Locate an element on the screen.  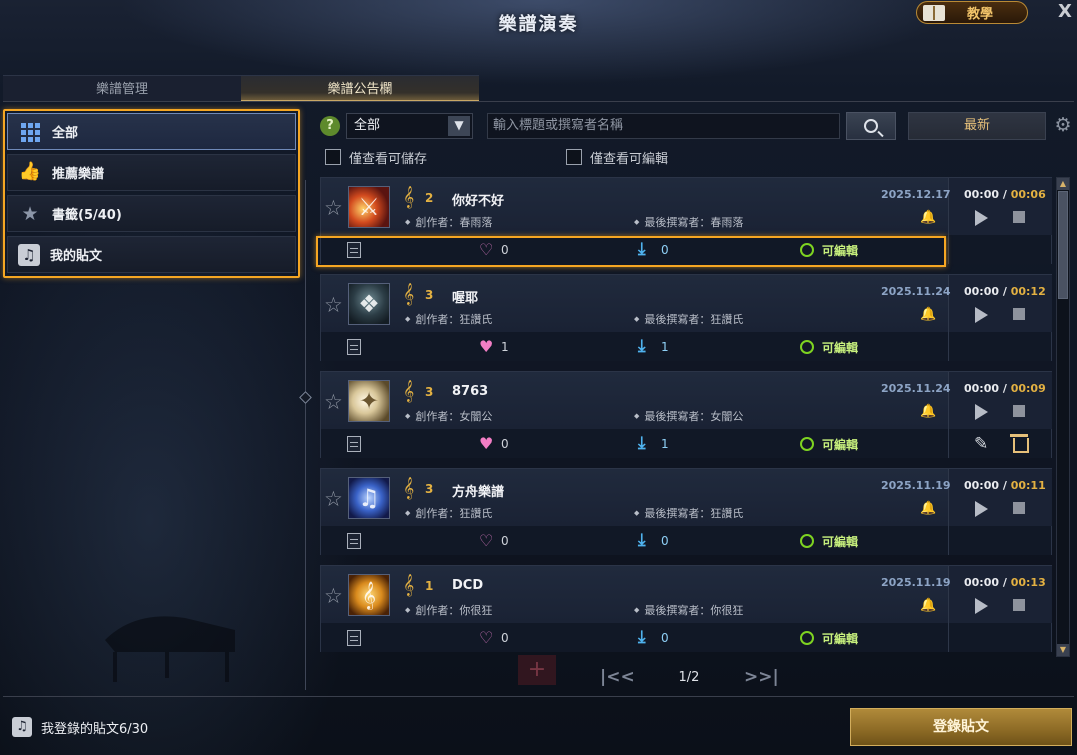
post-date: 2025.11.19 is located at coordinates (916, 582).